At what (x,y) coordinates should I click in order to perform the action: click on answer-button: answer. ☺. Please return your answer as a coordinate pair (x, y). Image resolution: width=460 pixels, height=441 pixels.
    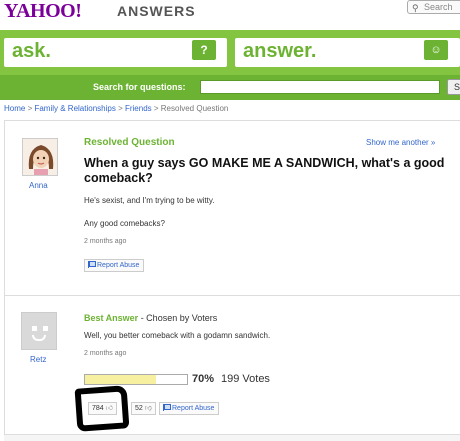
    Looking at the image, I should click on (347, 52).